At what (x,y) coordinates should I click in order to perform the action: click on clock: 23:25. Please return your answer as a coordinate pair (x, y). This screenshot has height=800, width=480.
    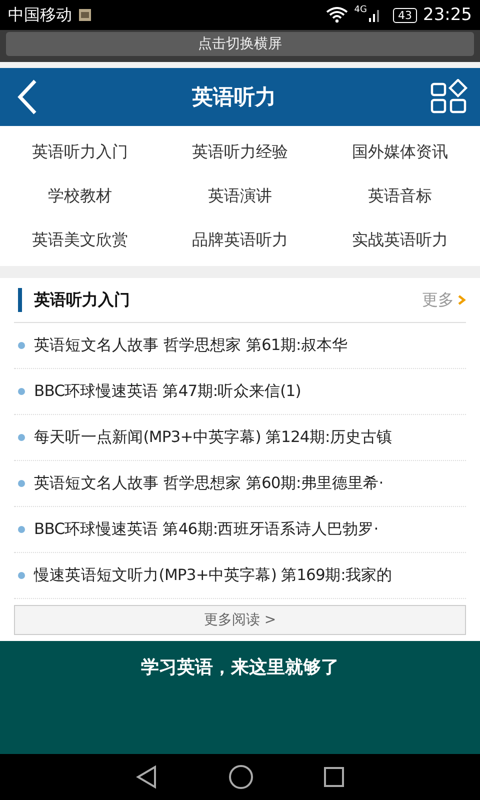
    Looking at the image, I should click on (447, 15).